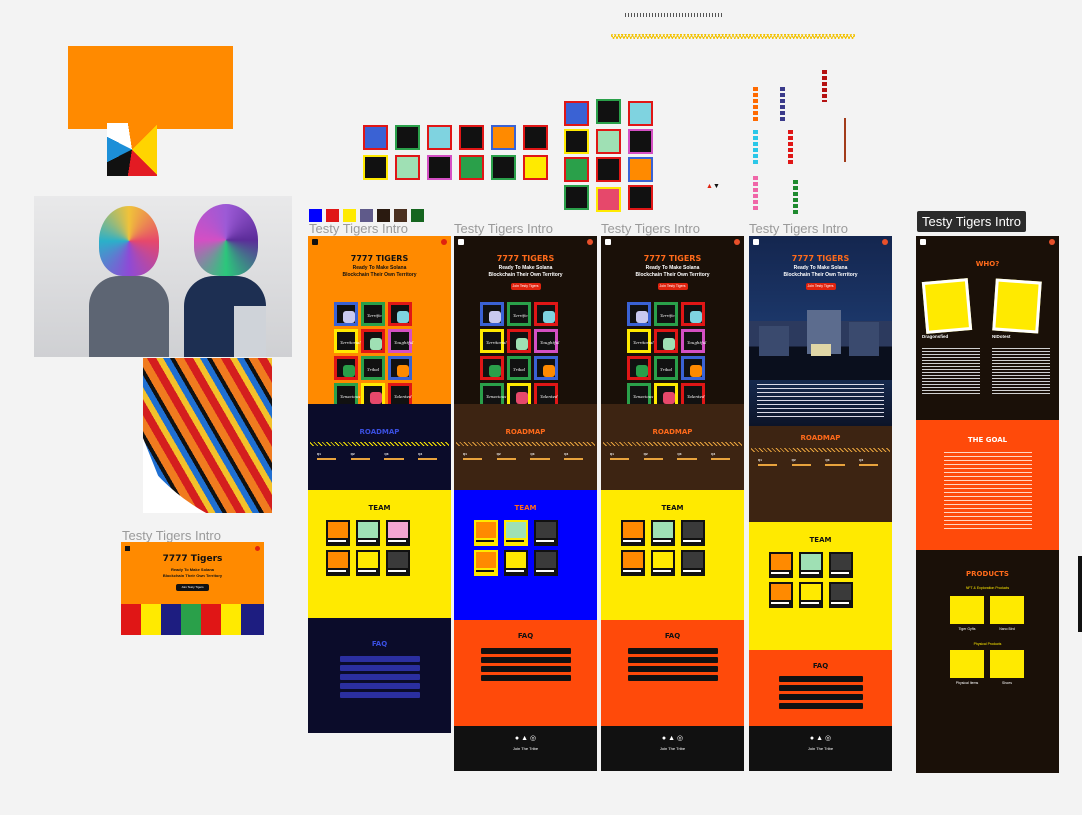 This screenshot has height=815, width=1082. I want to click on fabric-pattern-photo, so click(207, 435).